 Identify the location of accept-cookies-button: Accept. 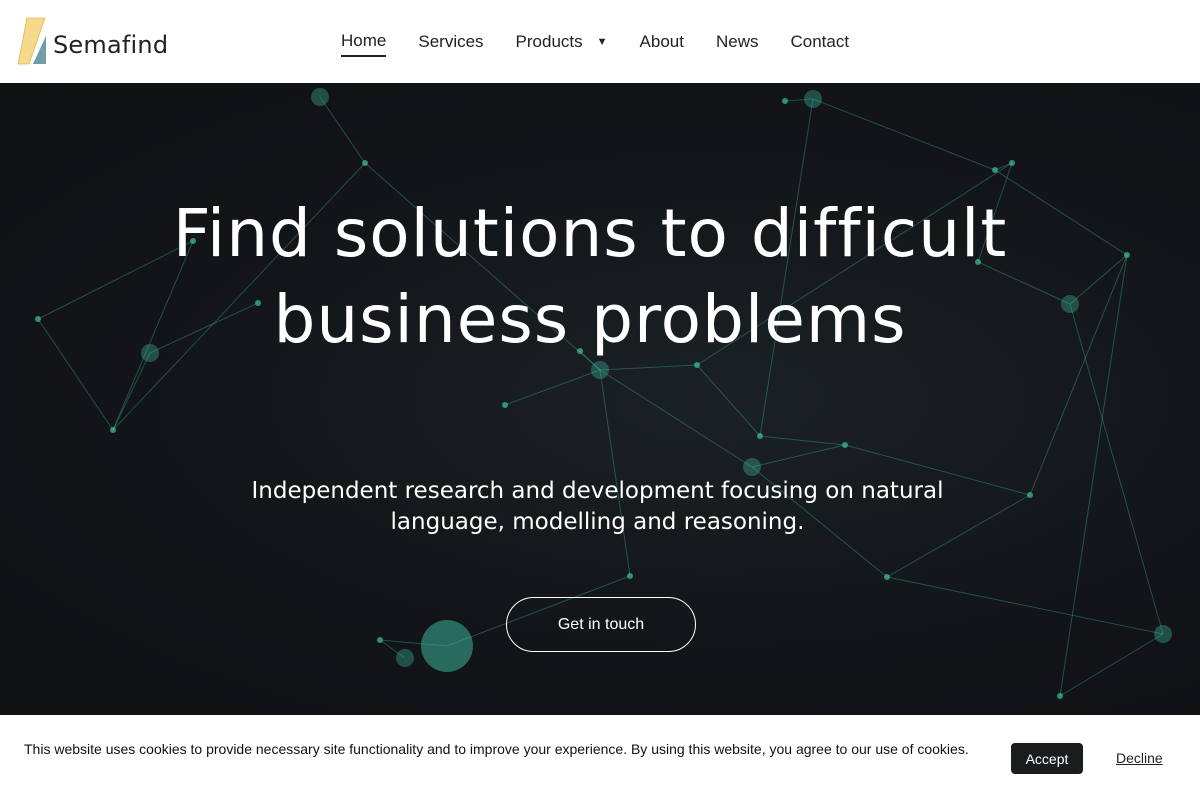
(1047, 758).